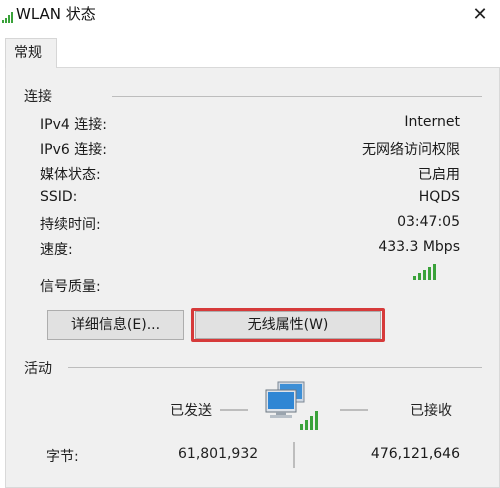 The height and width of the screenshot is (488, 500). I want to click on ssid-label: SSID:, so click(59, 197).